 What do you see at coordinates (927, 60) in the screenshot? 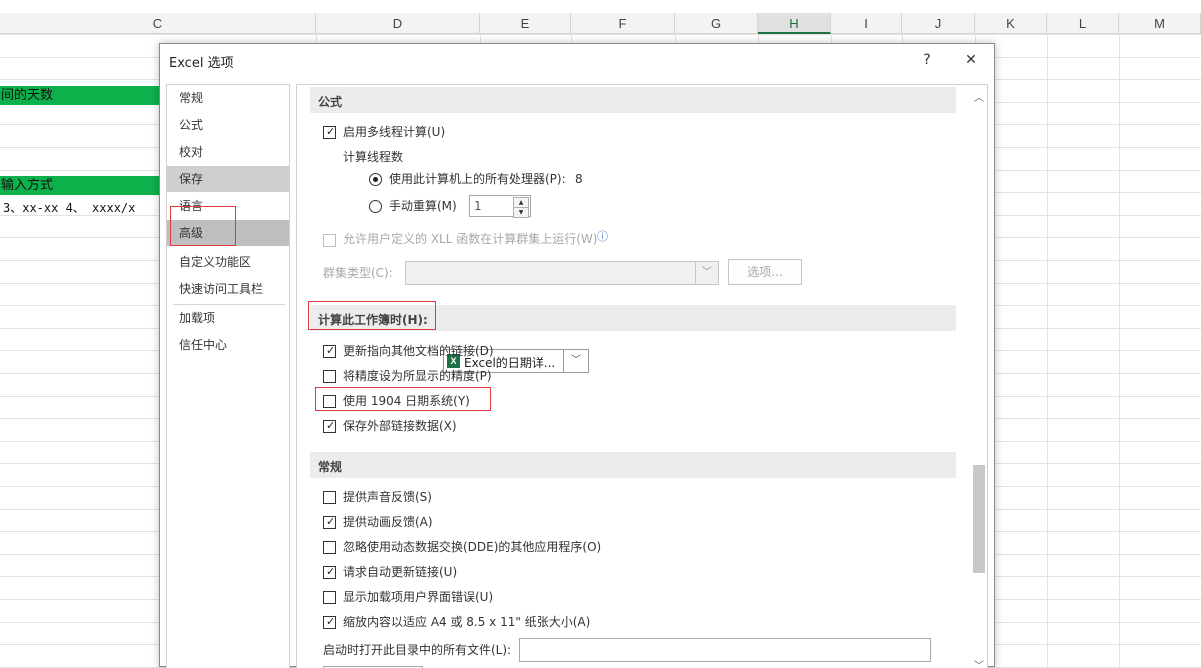
I see `help-button: ?` at bounding box center [927, 60].